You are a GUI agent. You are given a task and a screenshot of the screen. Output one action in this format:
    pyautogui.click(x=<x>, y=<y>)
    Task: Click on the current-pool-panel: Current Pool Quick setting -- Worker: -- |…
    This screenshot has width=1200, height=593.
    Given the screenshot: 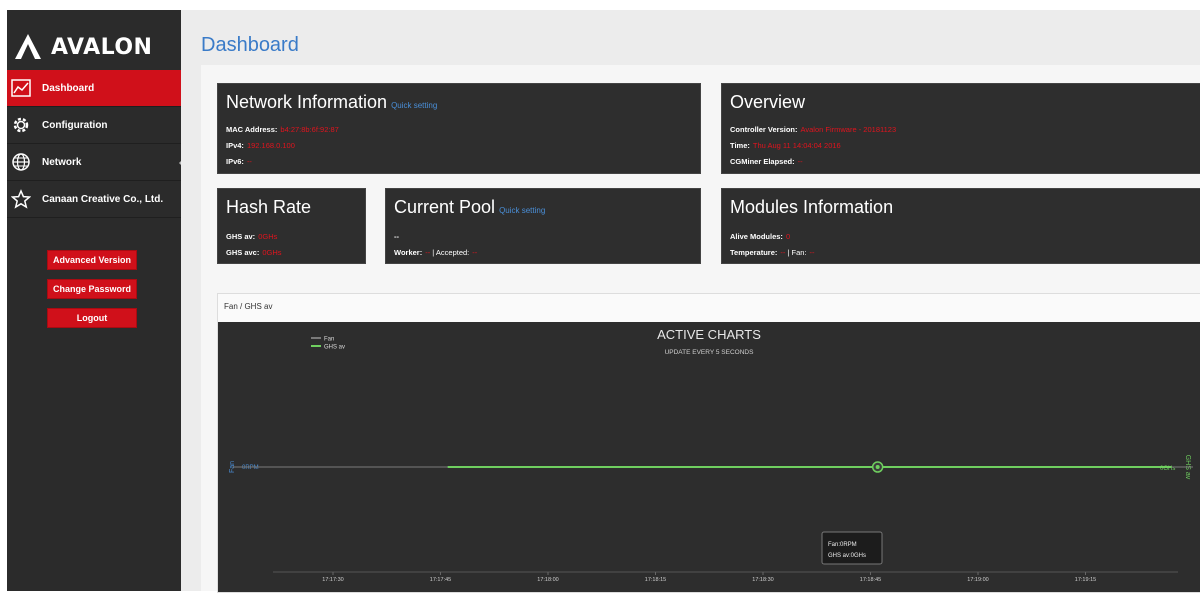 What is the action you would take?
    pyautogui.click(x=543, y=226)
    